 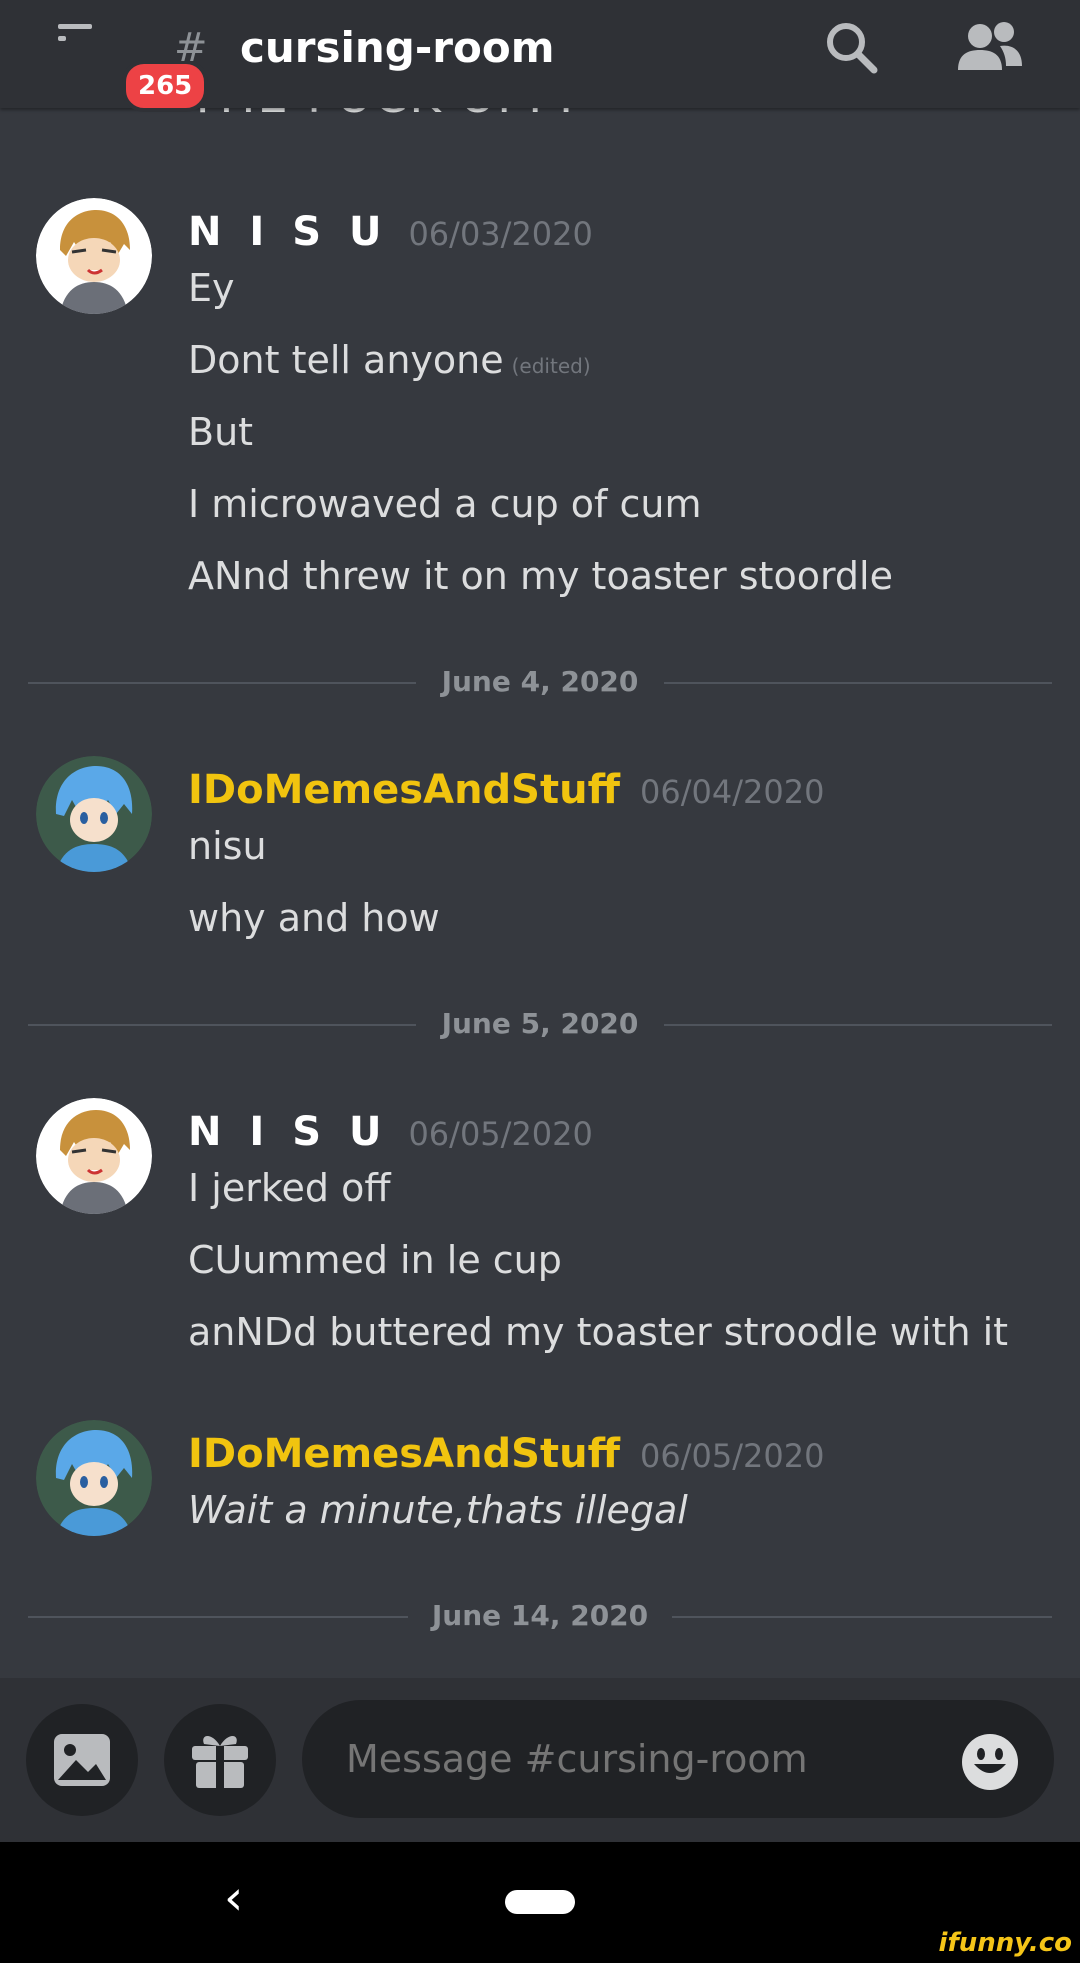 I want to click on divider-date: June 14, 2020, so click(x=540, y=1615).